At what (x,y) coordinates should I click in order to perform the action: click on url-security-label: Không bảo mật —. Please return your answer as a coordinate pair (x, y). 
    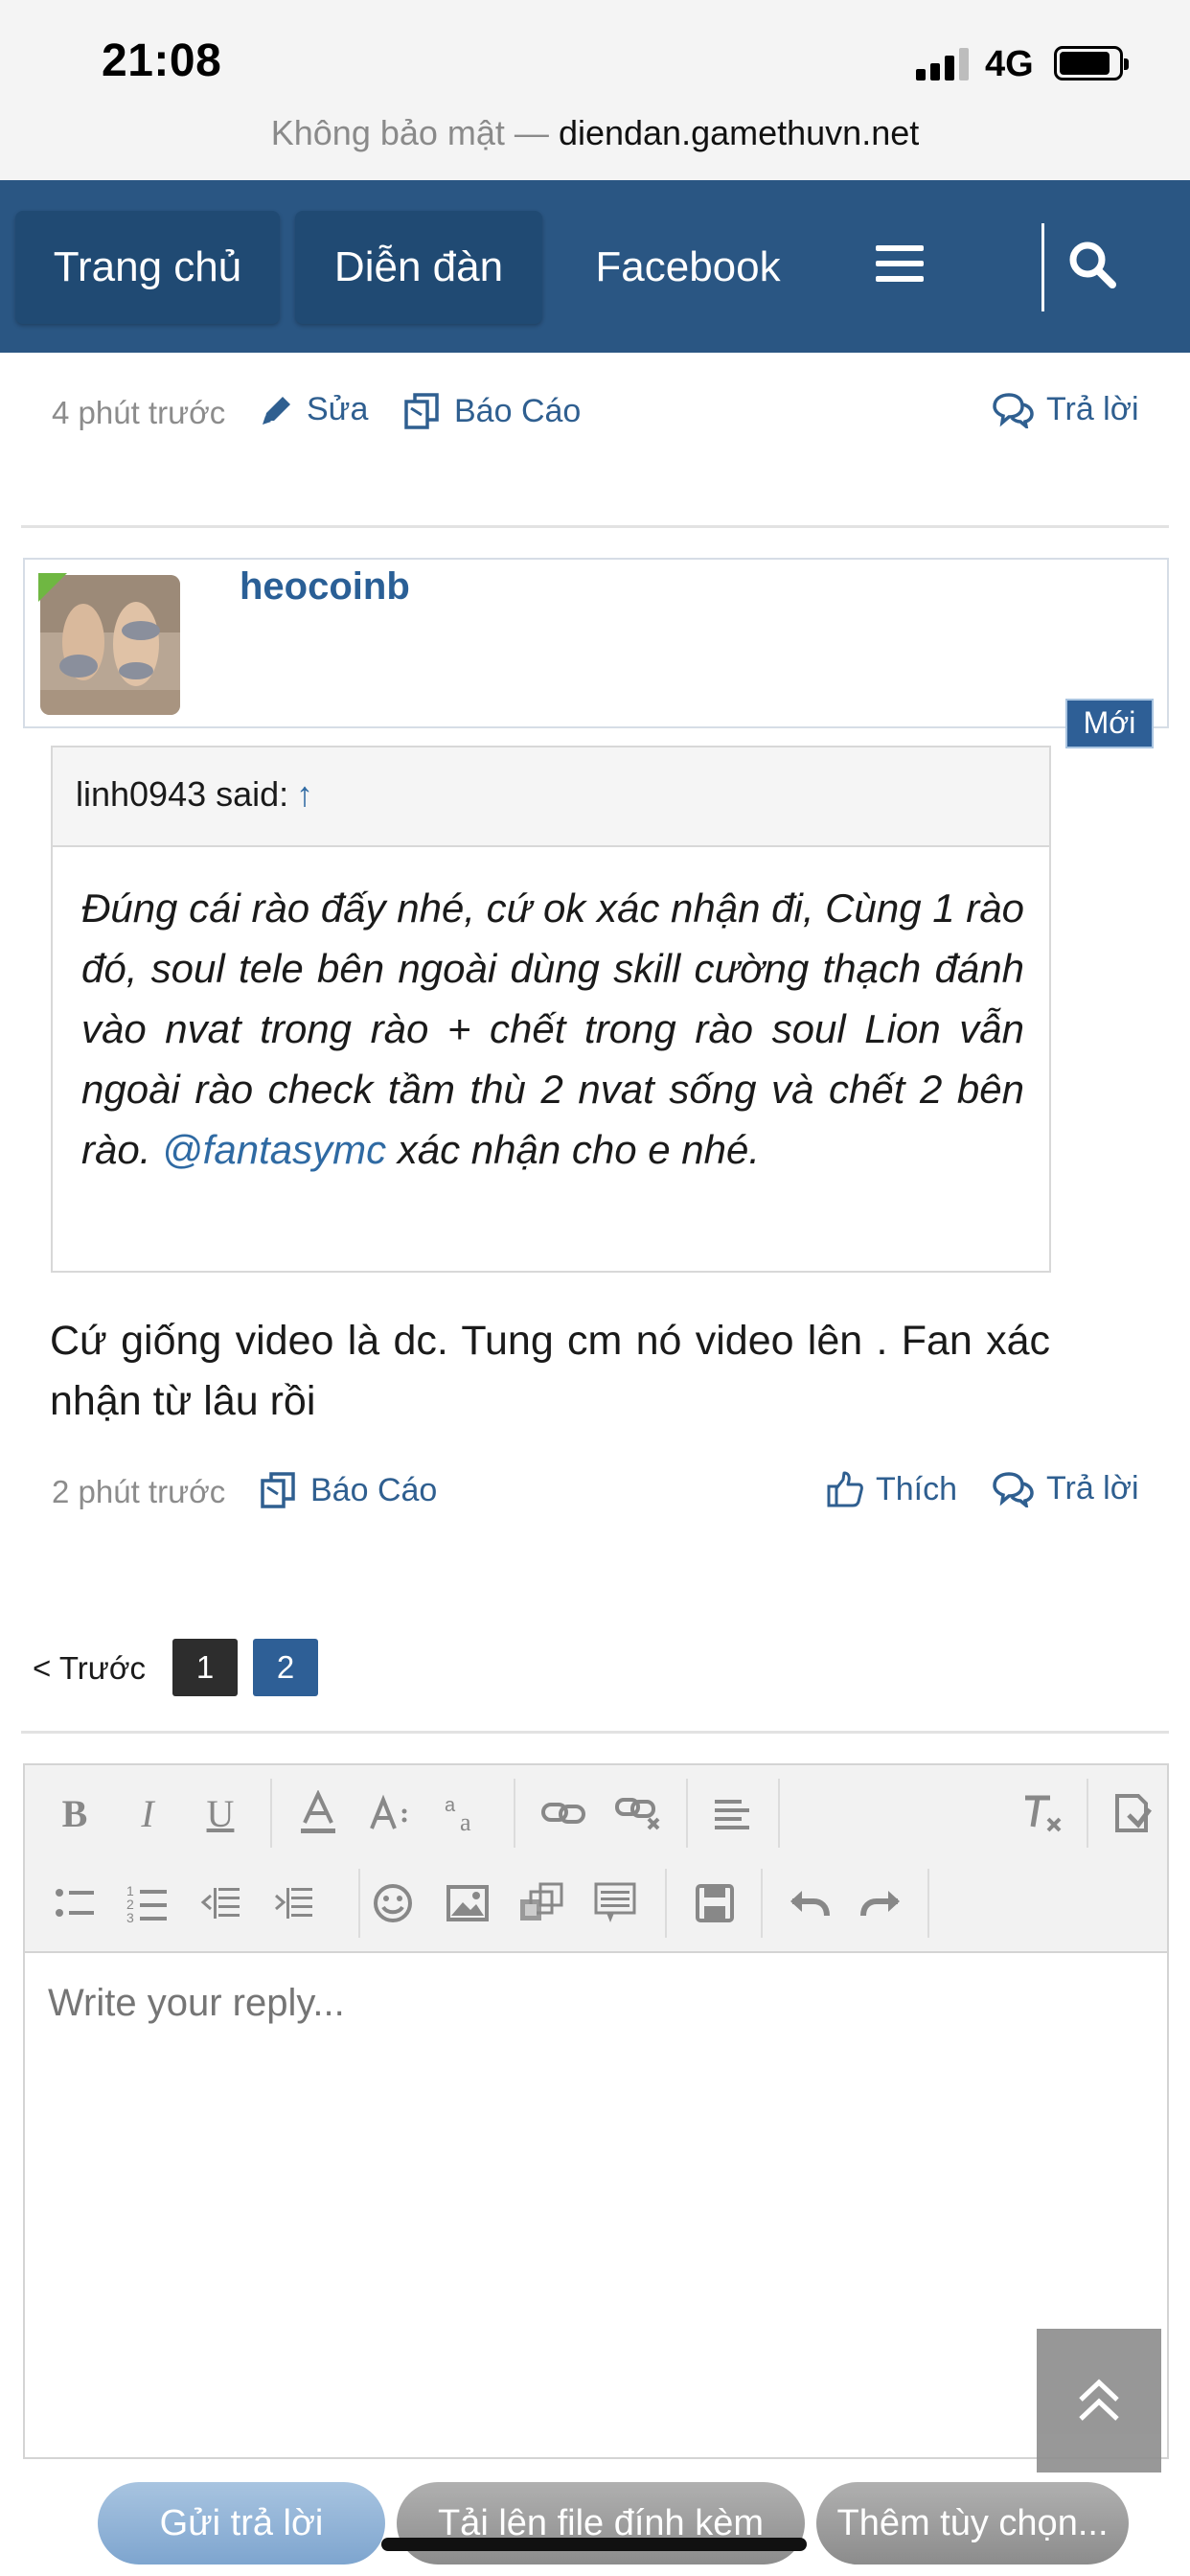
    Looking at the image, I should click on (410, 132).